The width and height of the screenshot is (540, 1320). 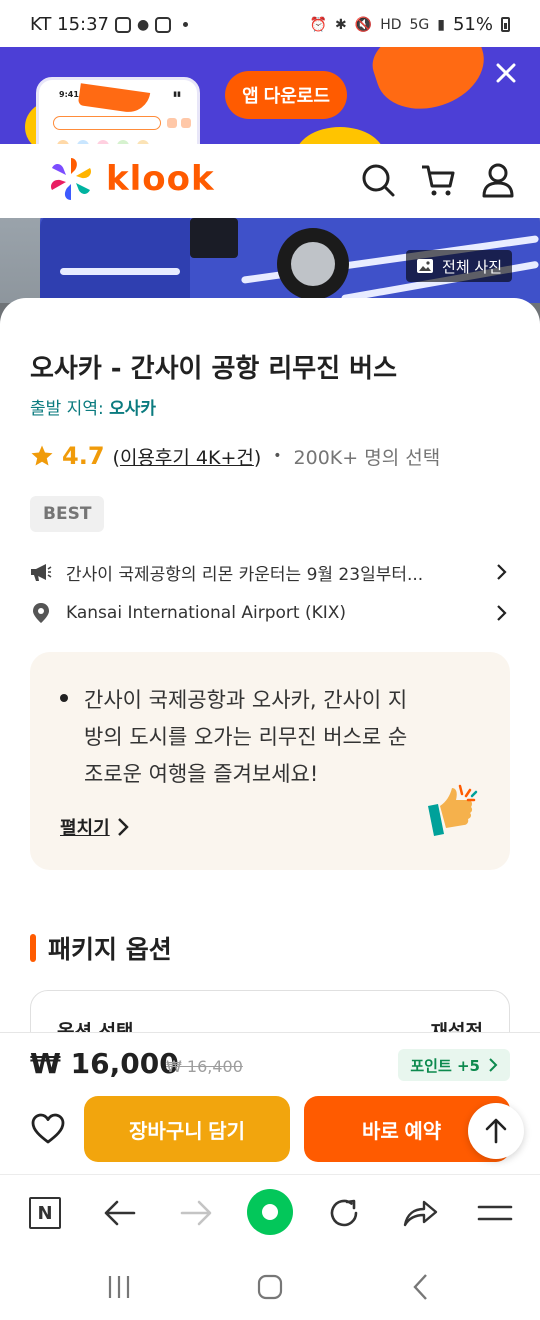 I want to click on phone-mockup-image: 9:41 ▮▮, so click(x=118, y=110).